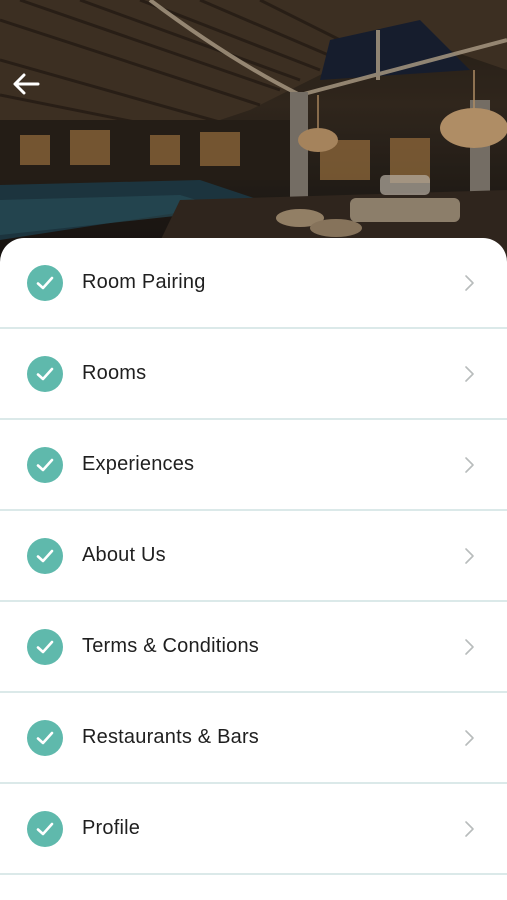 The height and width of the screenshot is (900, 507). I want to click on menu-item-label: Terms & Conditions, so click(170, 646).